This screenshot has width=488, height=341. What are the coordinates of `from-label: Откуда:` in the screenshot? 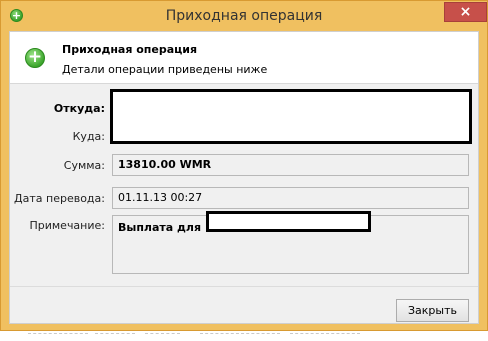 It's located at (79, 108).